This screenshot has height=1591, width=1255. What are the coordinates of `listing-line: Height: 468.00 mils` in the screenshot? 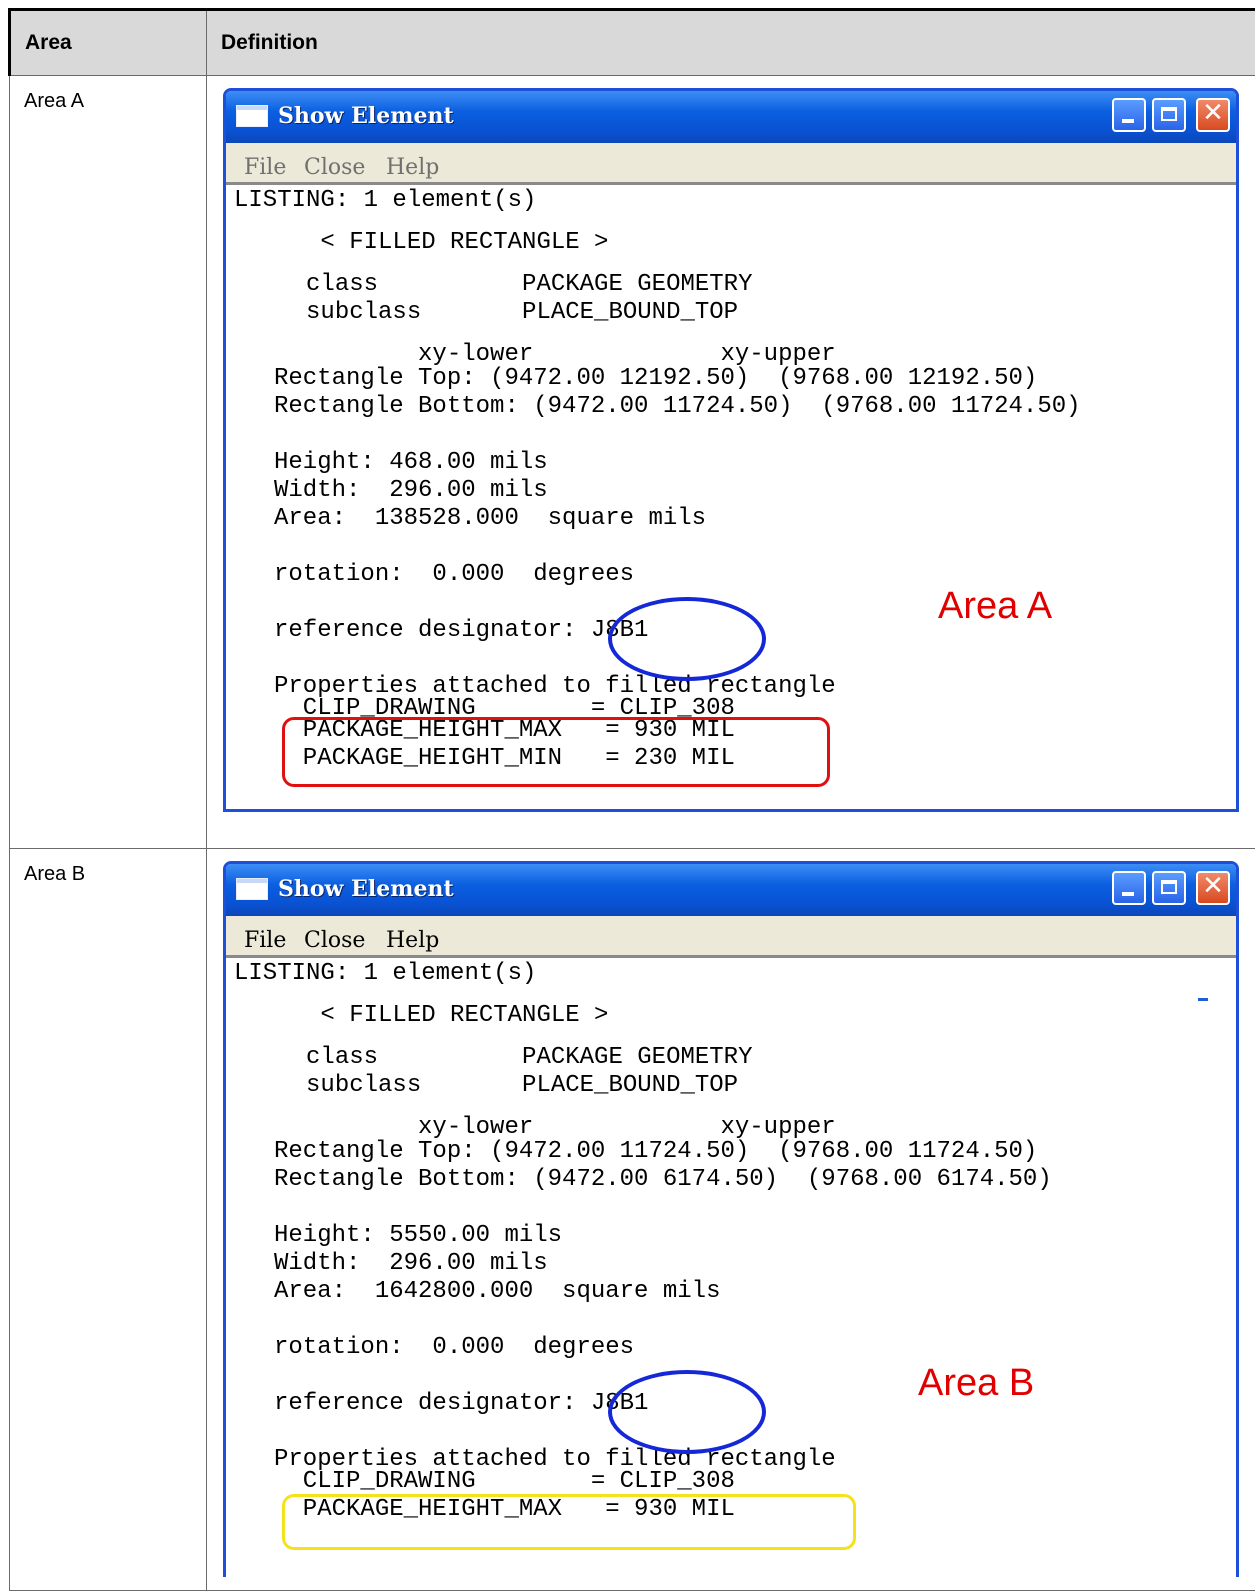 It's located at (411, 463).